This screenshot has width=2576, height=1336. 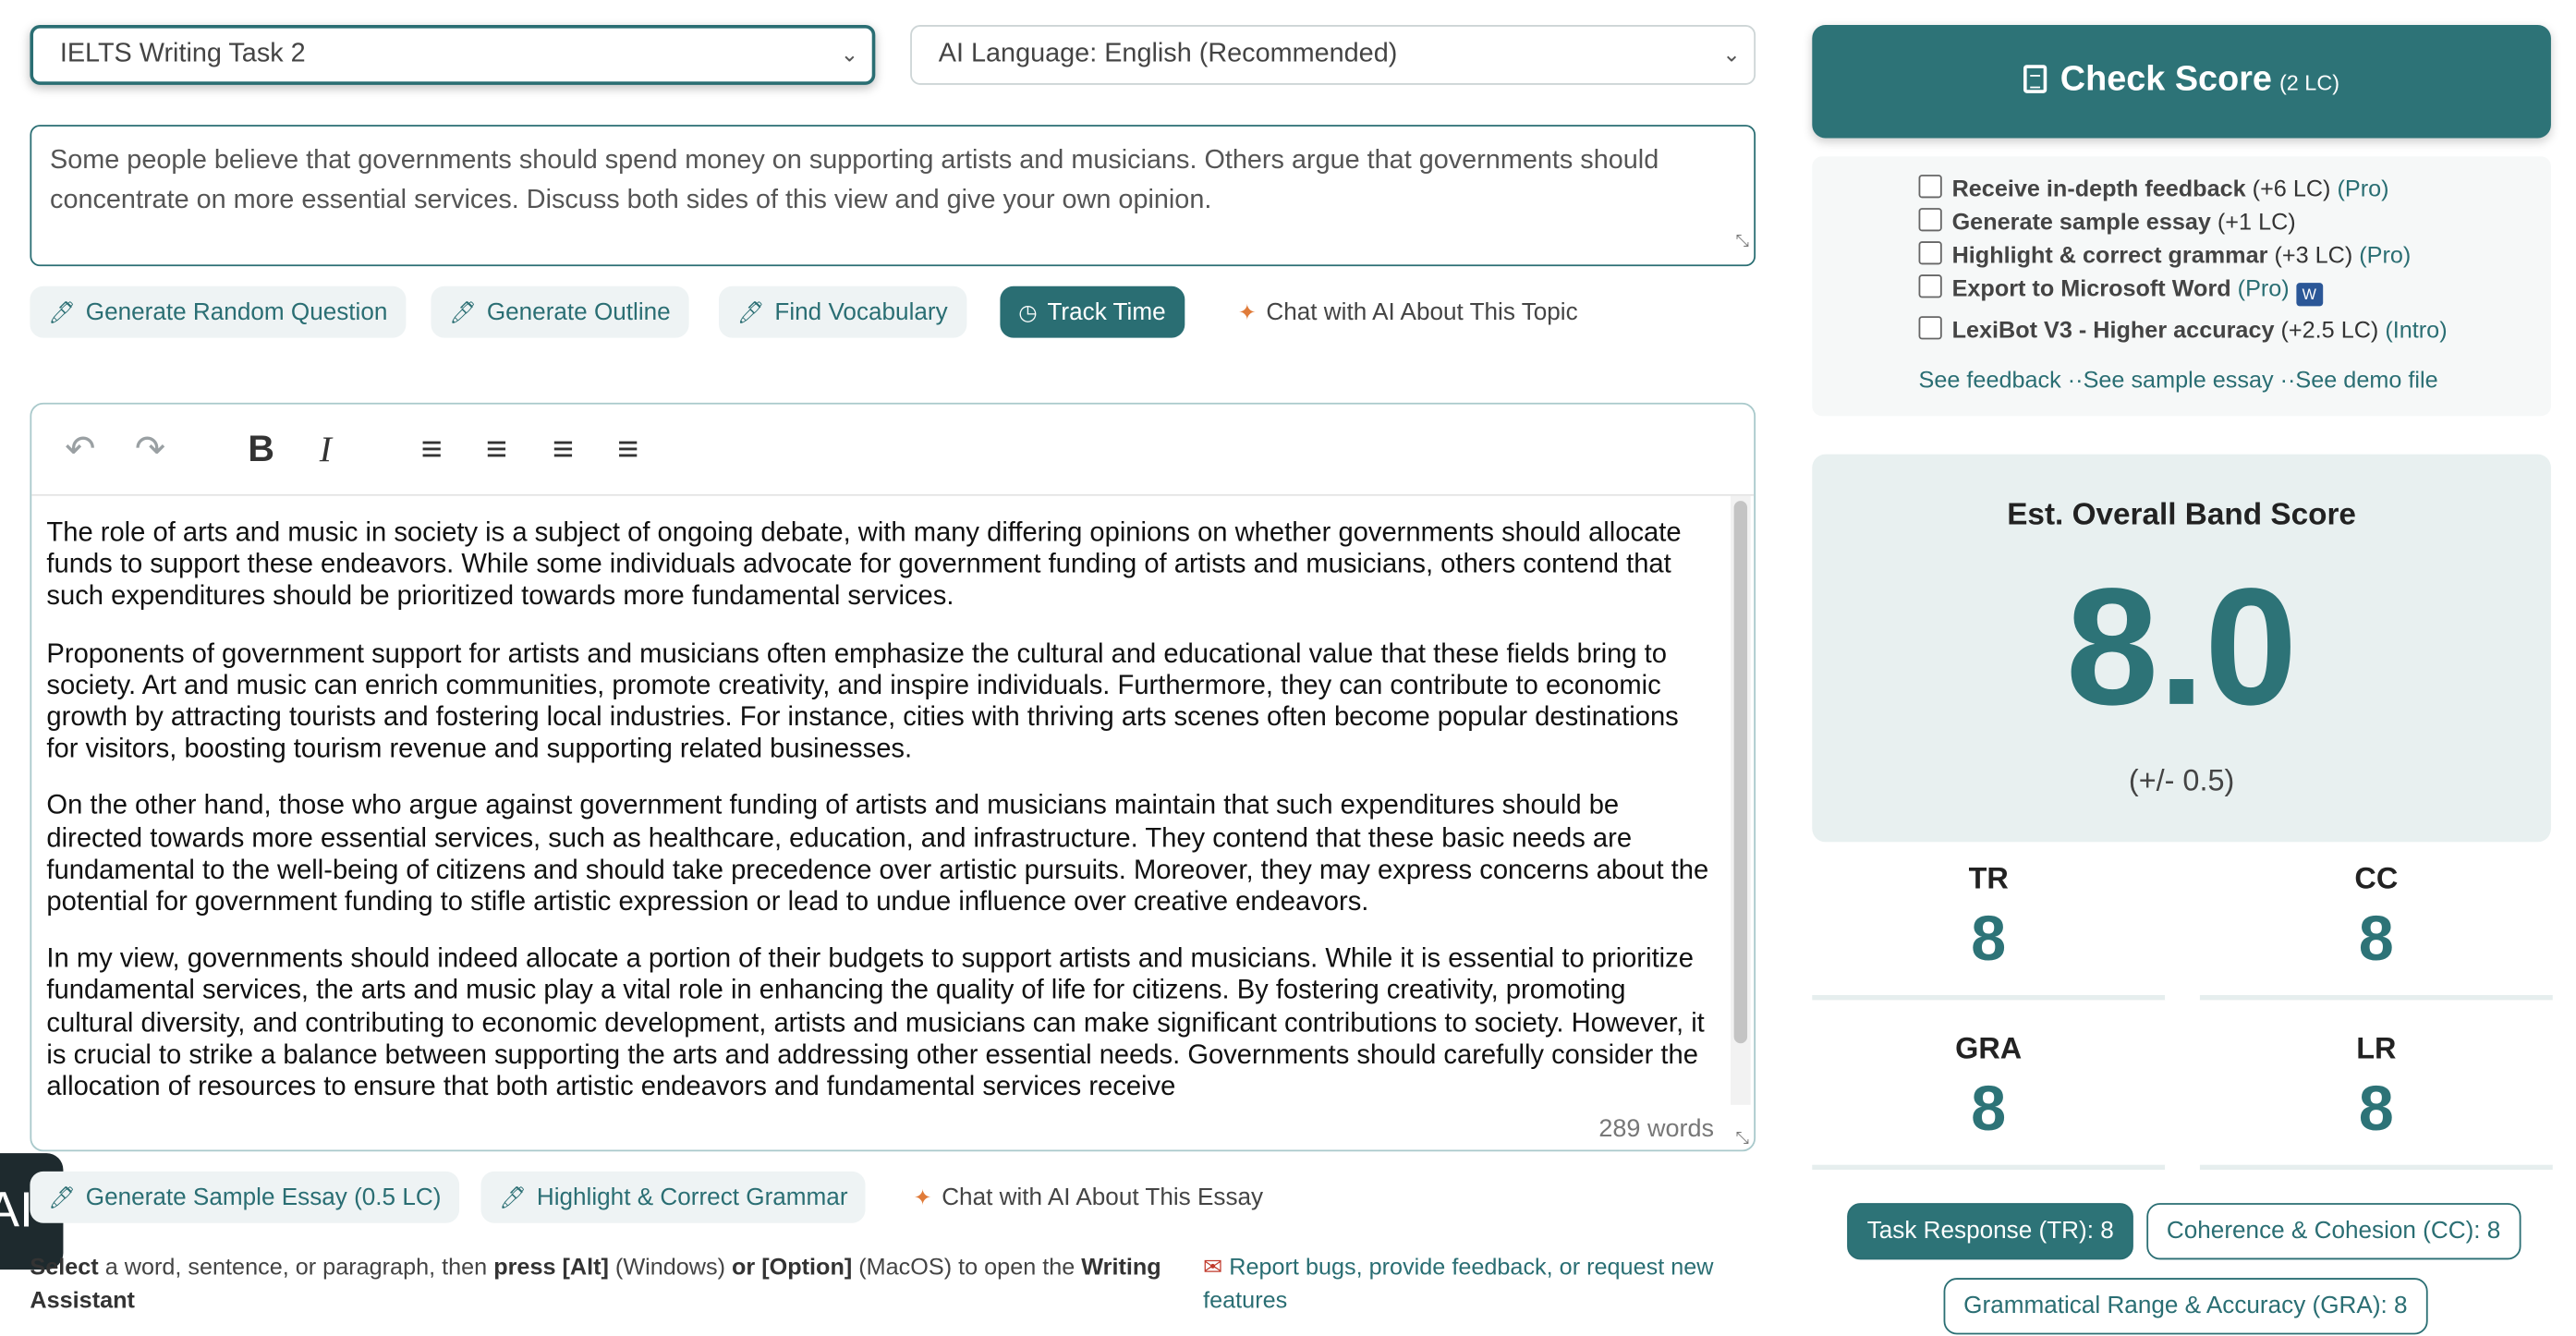 I want to click on highlight-grammar-button: 🖊 Highlight & Correct Grammar, so click(x=673, y=1197).